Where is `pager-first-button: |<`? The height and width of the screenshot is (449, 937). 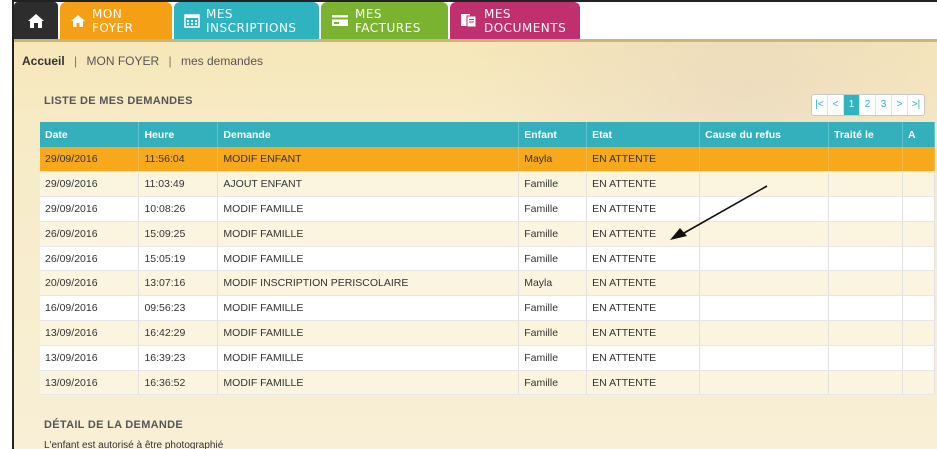 pager-first-button: |< is located at coordinates (820, 105).